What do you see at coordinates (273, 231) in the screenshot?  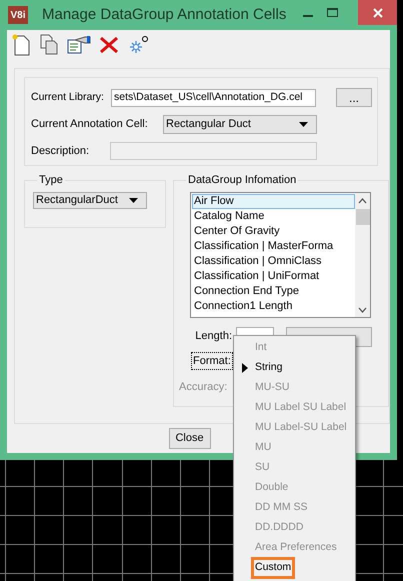 I see `list-item: Center Of Gravity` at bounding box center [273, 231].